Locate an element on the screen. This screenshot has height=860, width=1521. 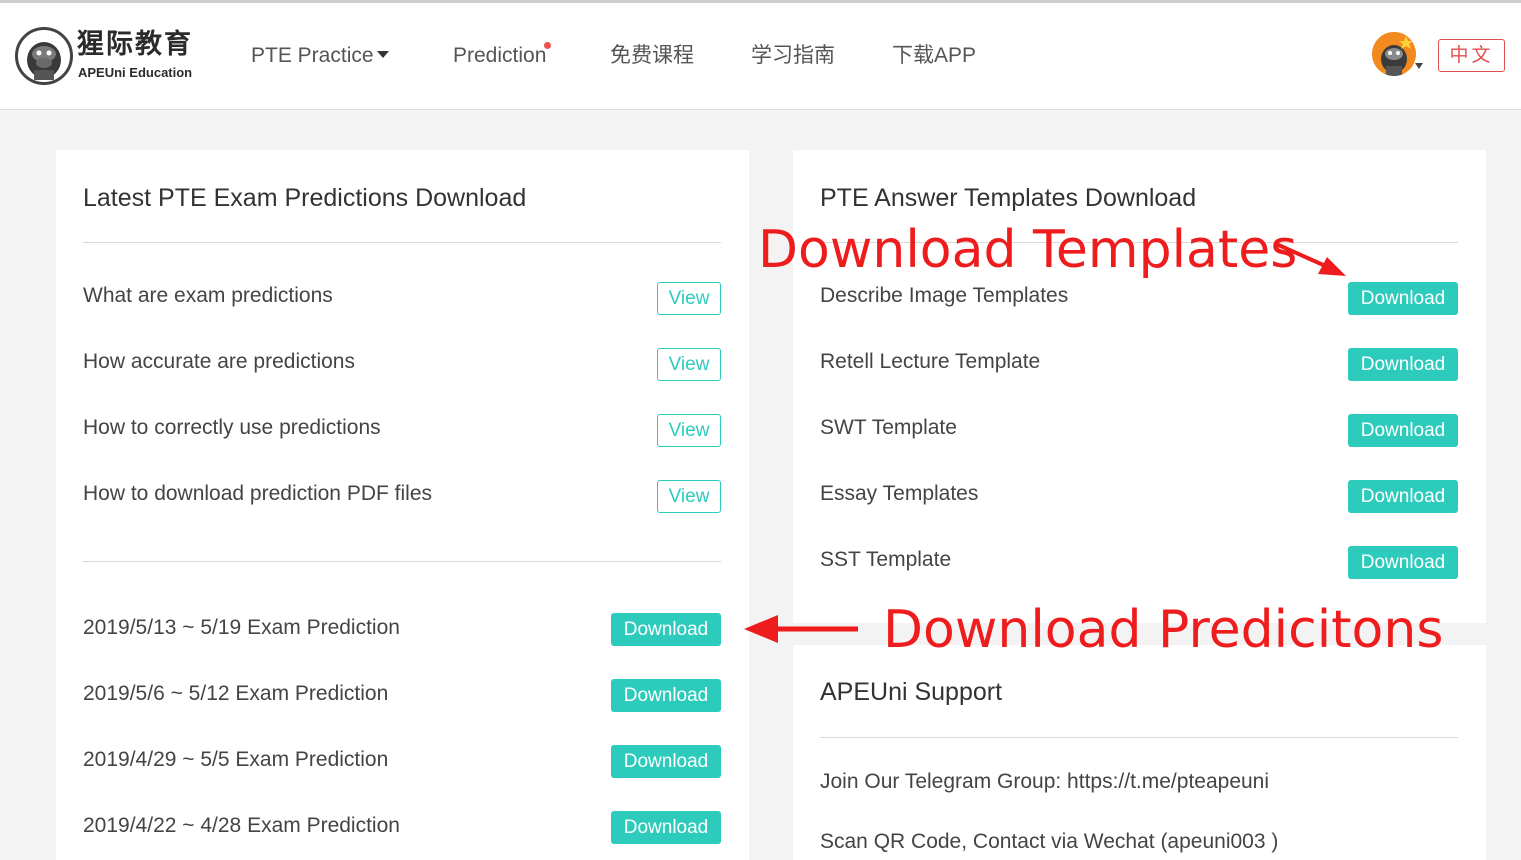
template-row-label: Essay Templates is located at coordinates (899, 493).